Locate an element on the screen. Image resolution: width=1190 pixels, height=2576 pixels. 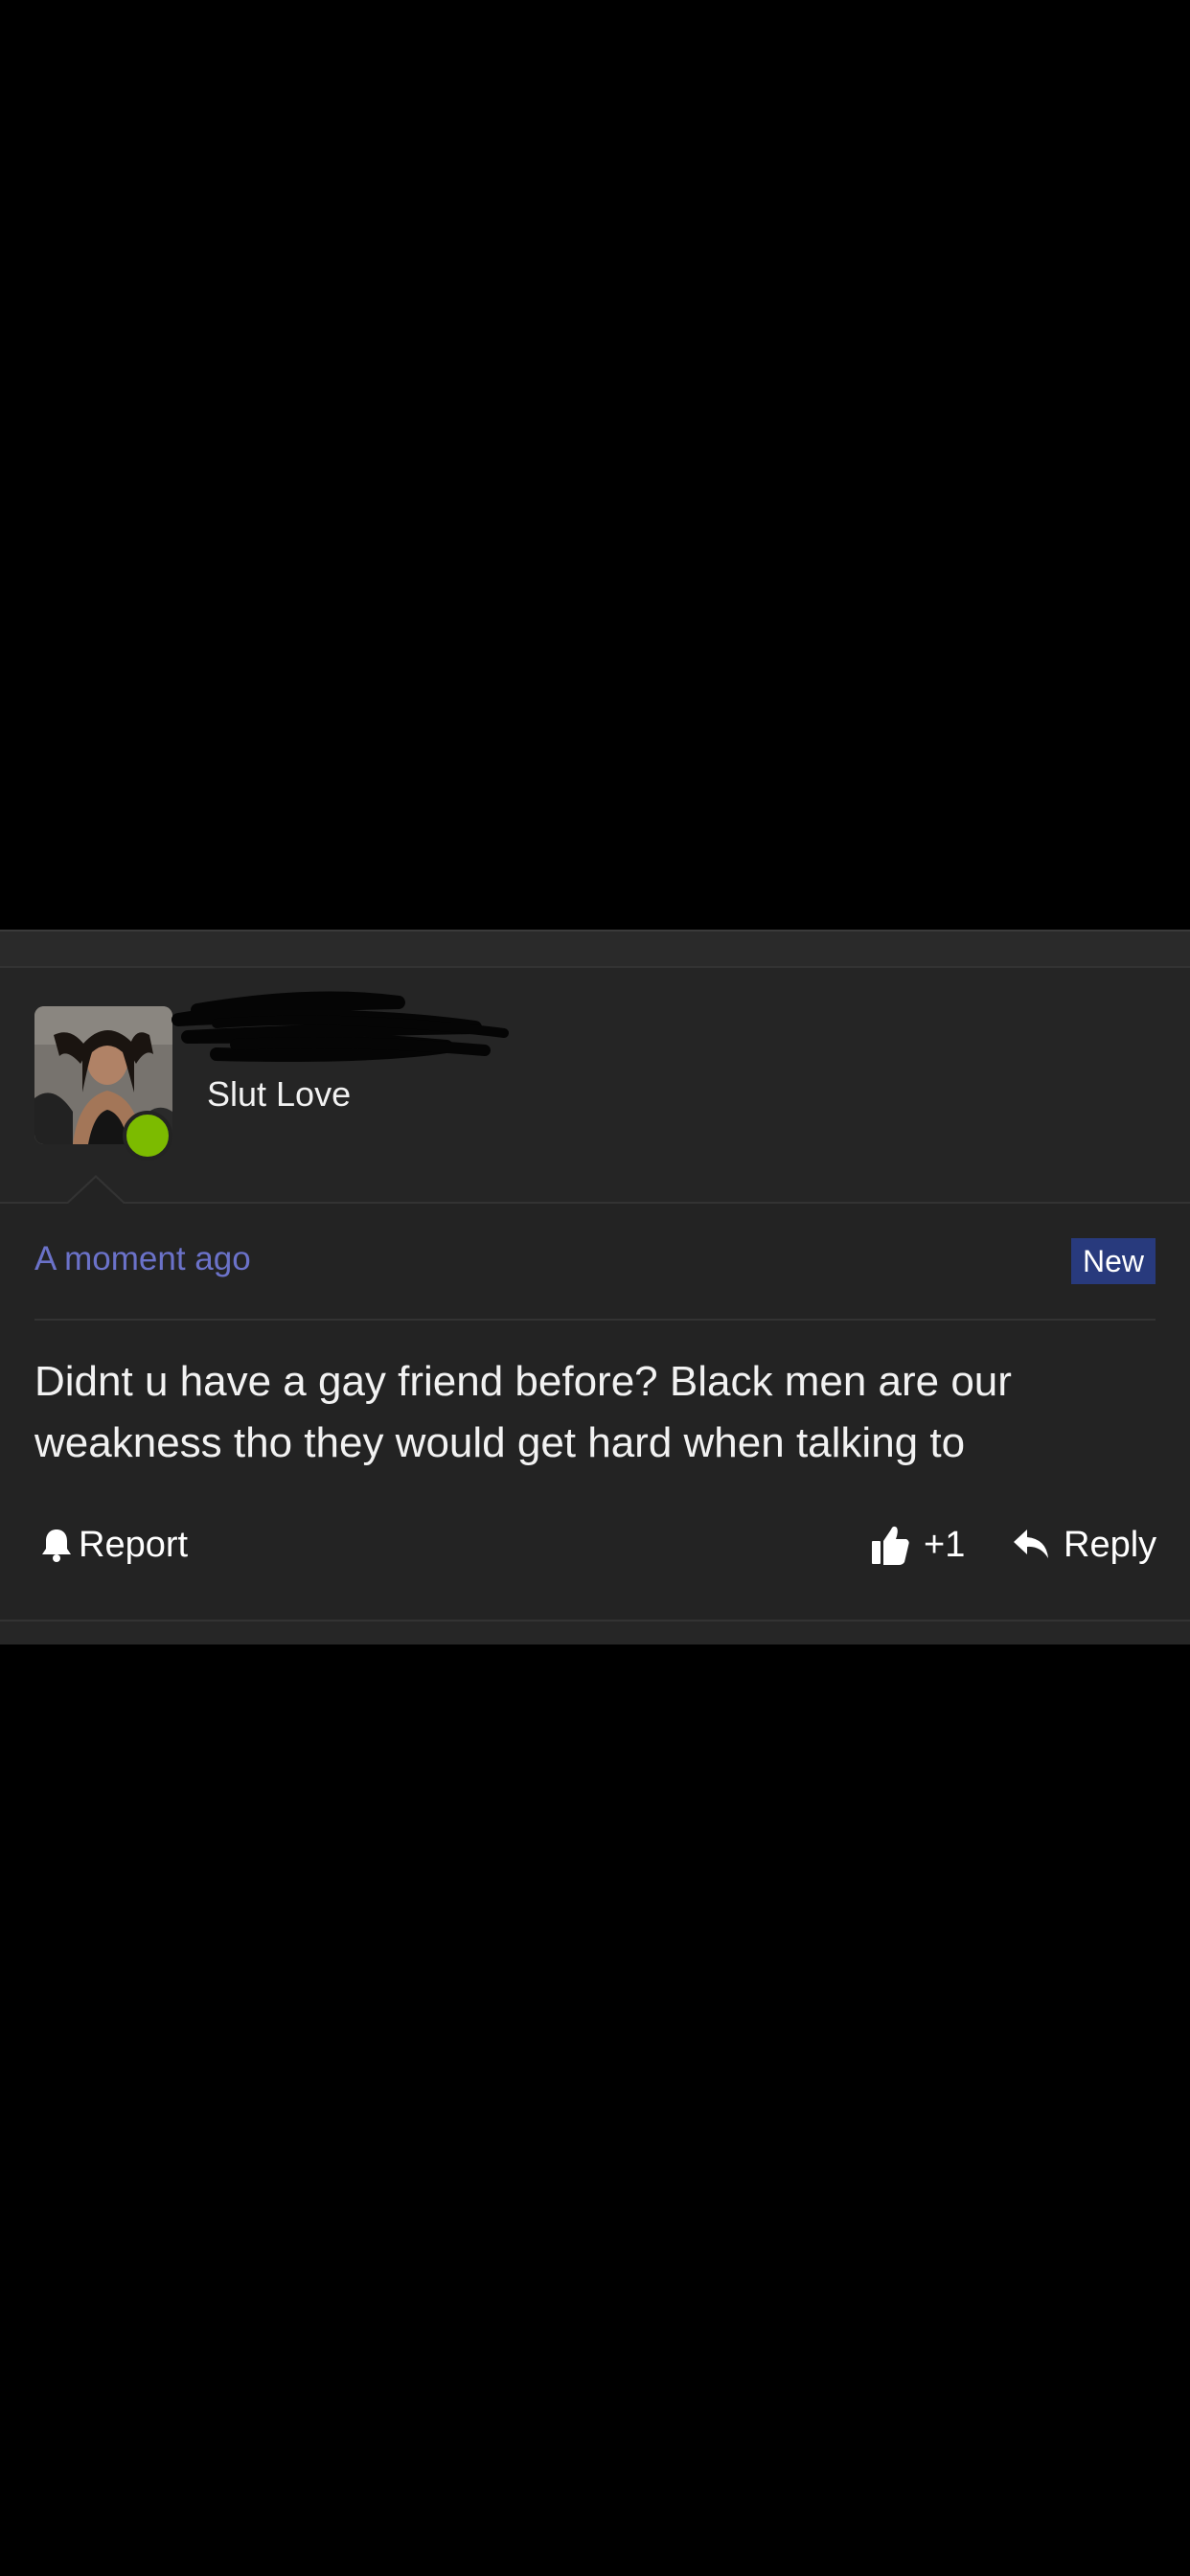
reply-label: Reply is located at coordinates (1110, 1545).